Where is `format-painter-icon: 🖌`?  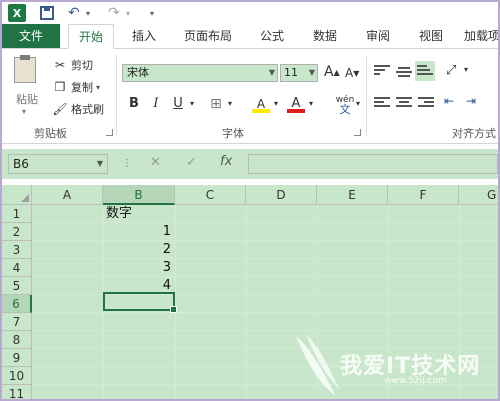 format-painter-icon: 🖌 is located at coordinates (60, 109).